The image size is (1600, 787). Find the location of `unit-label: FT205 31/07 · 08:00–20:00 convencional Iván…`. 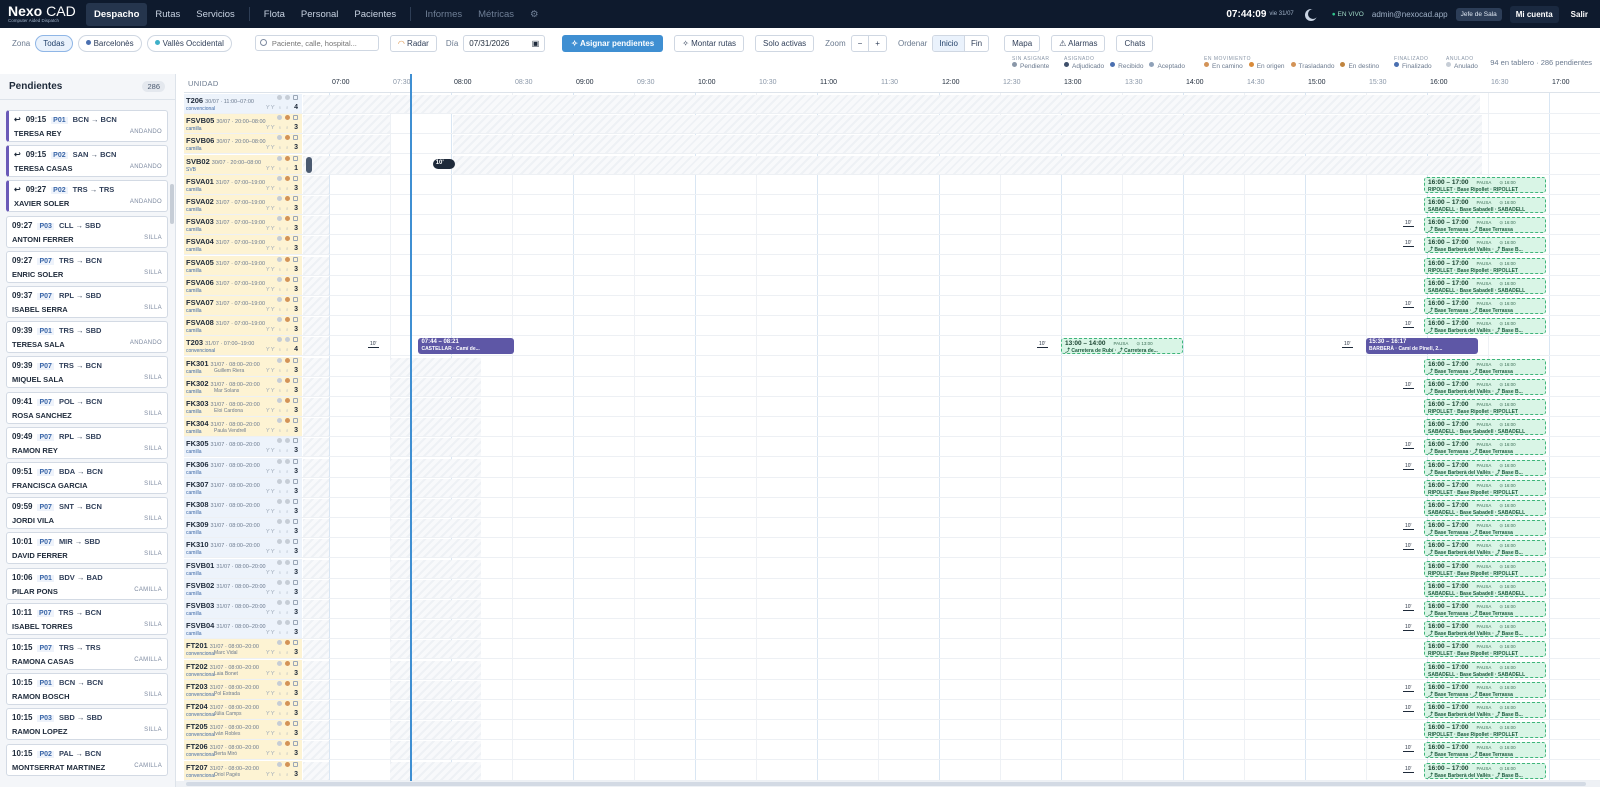

unit-label: FT205 31/07 · 08:00–20:00 convencional Iván… is located at coordinates (243, 730).